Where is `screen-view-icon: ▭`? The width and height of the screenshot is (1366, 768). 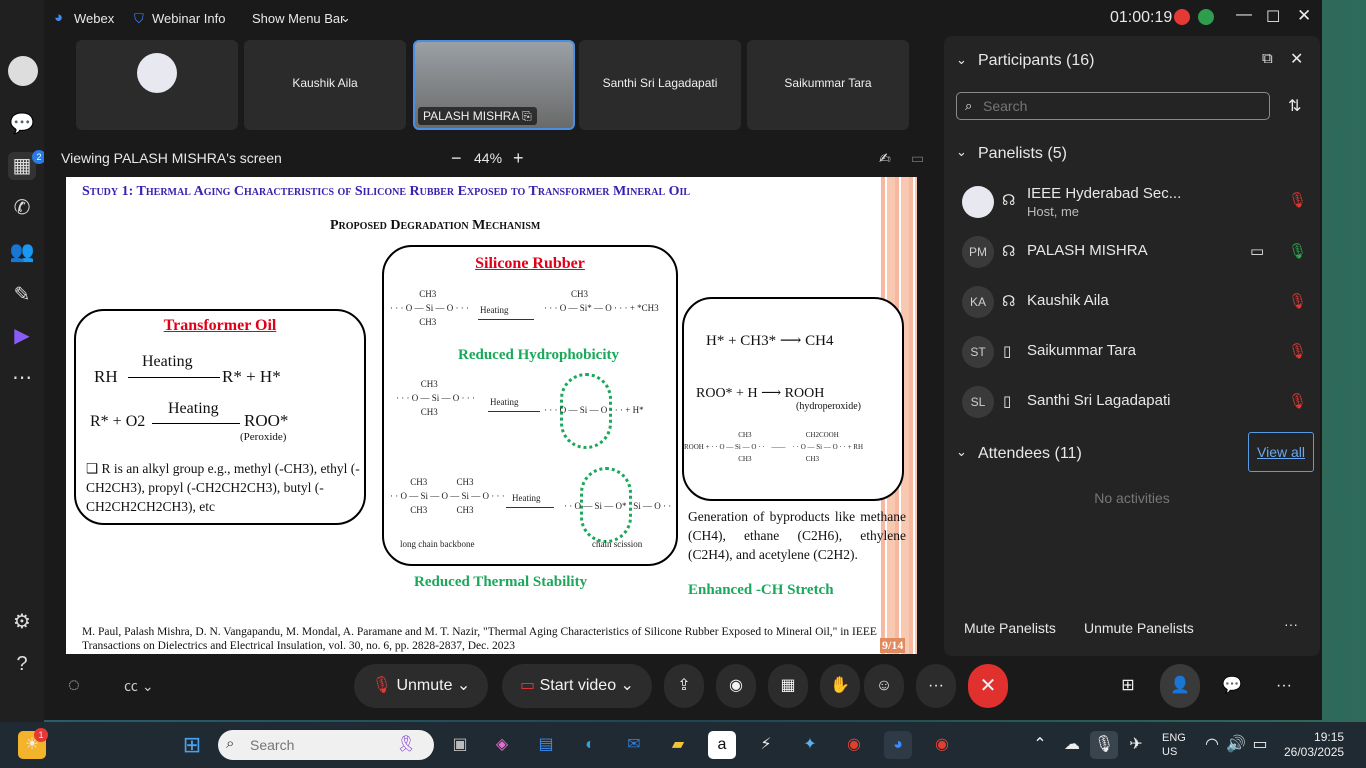
screen-view-icon: ▭ is located at coordinates (917, 158).